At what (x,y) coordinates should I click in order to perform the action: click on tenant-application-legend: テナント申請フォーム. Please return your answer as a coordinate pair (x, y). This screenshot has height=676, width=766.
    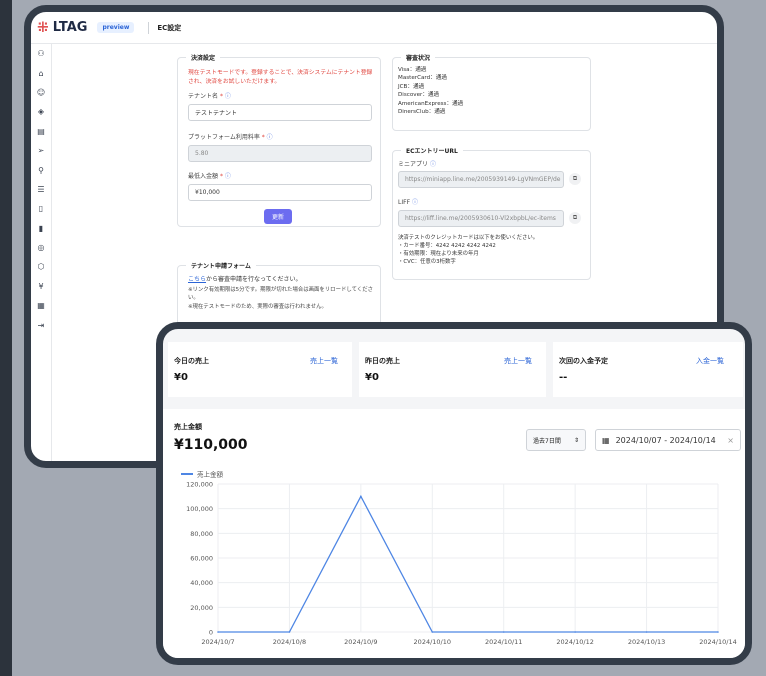
    Looking at the image, I should click on (221, 265).